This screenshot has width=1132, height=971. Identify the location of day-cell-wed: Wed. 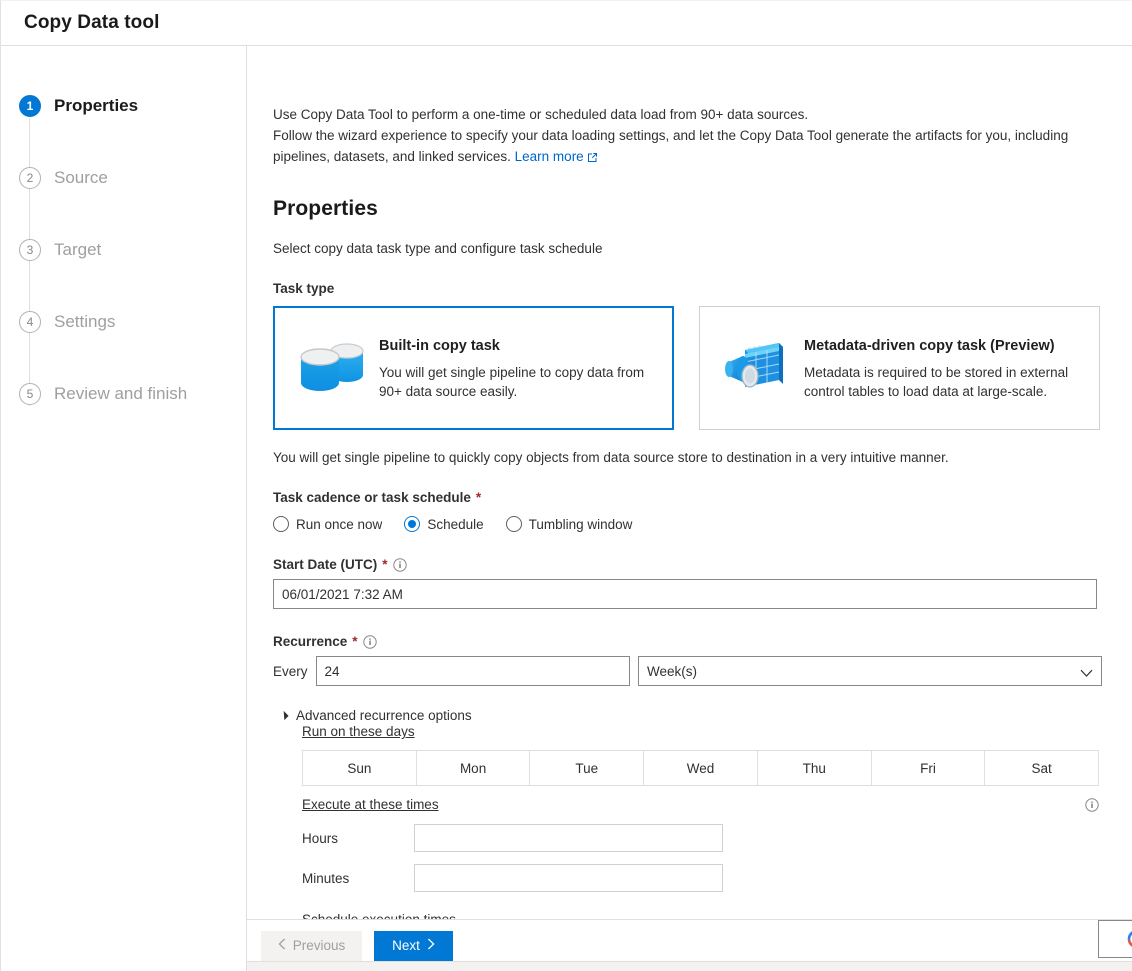
(701, 768).